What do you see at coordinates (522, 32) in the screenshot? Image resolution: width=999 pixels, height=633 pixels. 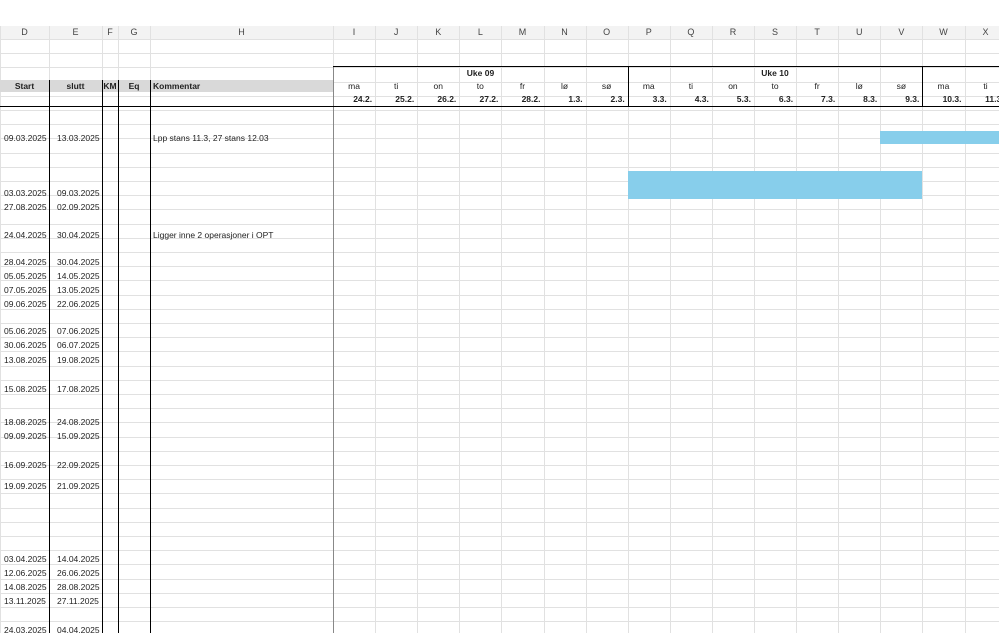 I see `column-letter-m: M` at bounding box center [522, 32].